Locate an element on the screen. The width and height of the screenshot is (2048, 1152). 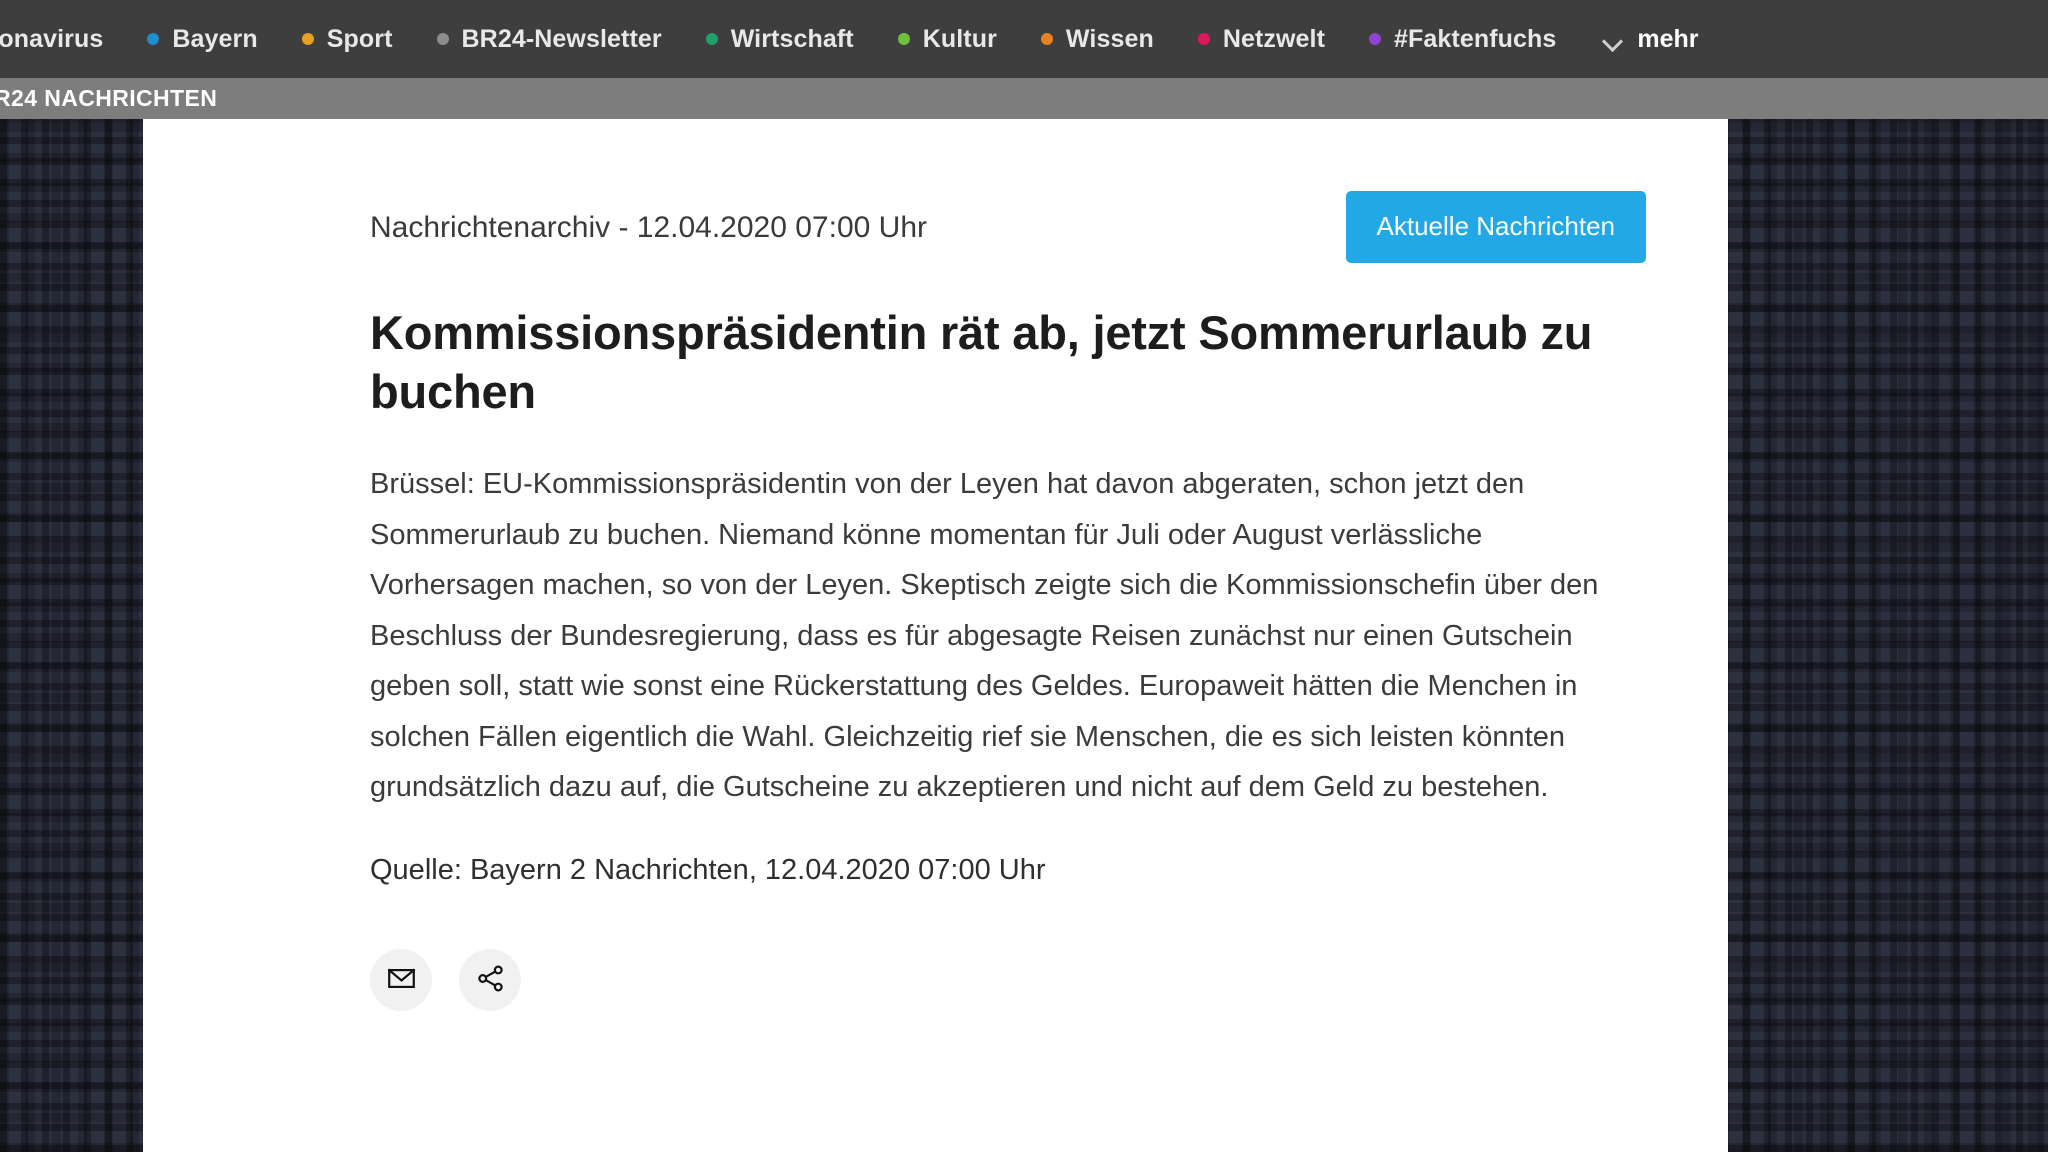
share-button is located at coordinates (490, 979).